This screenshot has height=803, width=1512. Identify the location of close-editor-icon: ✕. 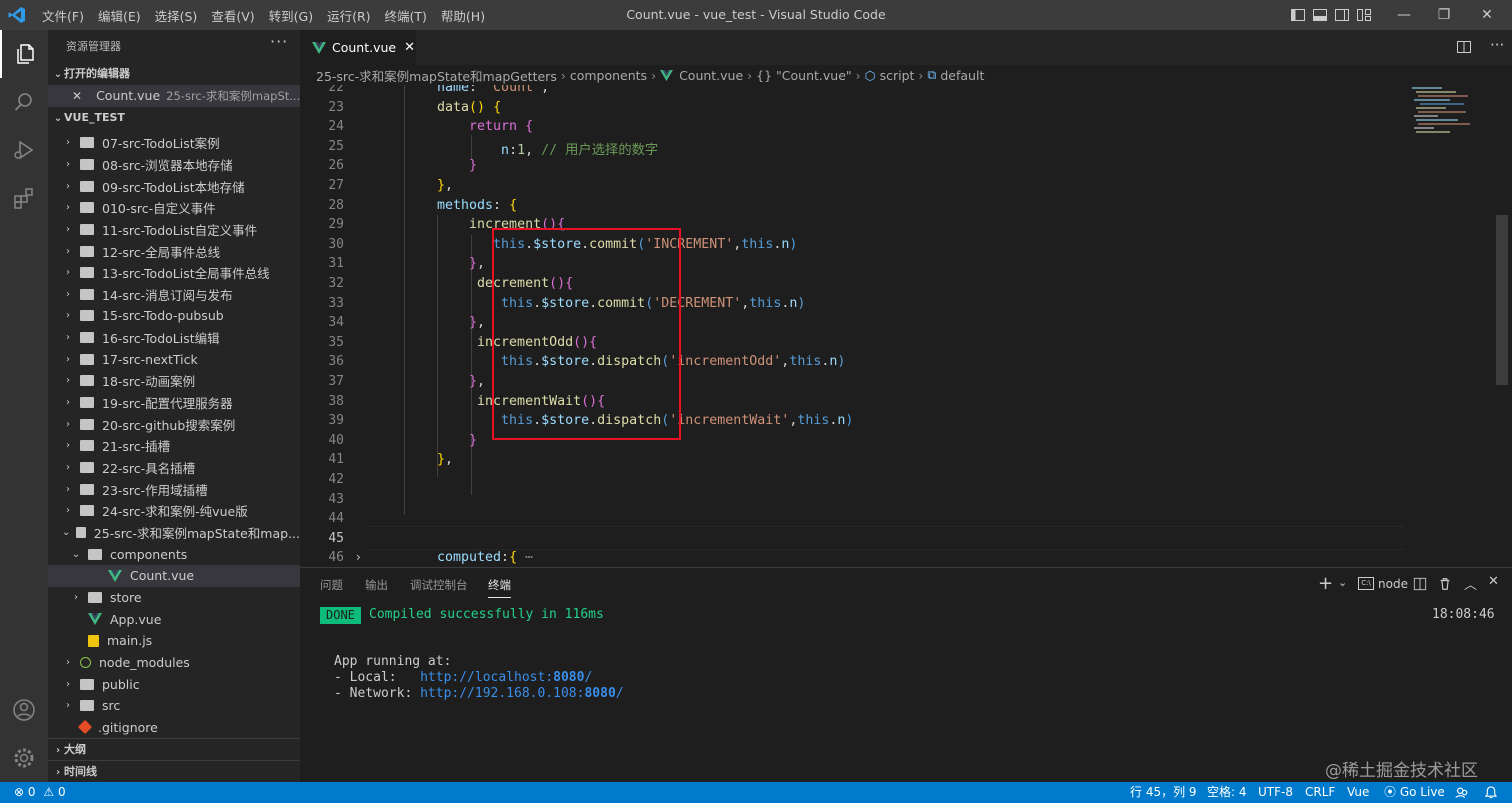
(77, 96).